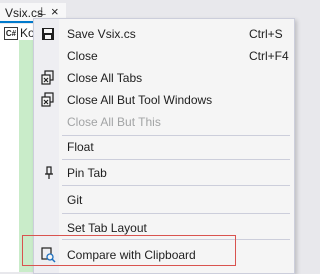 This screenshot has width=320, height=274. What do you see at coordinates (55, 11) in the screenshot?
I see `tab-close-icon: ×` at bounding box center [55, 11].